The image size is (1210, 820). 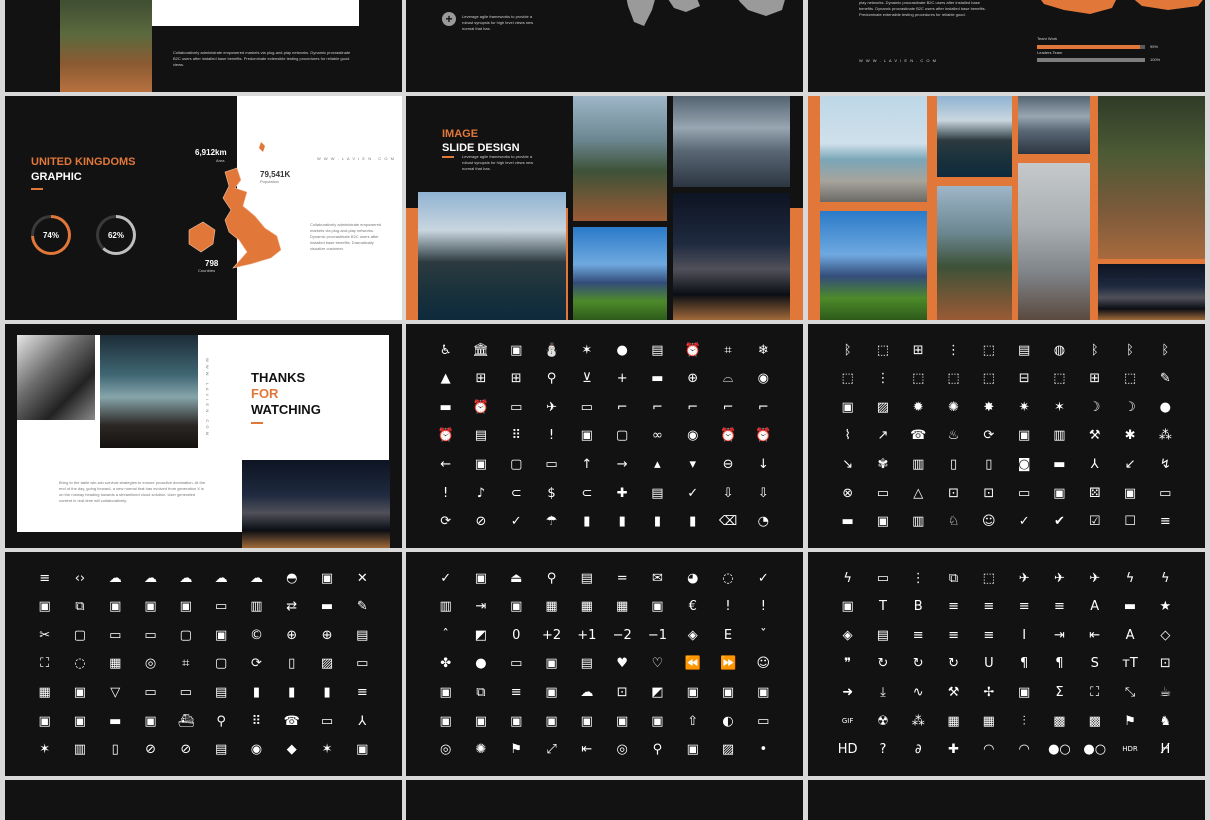 I want to click on crop-5-4-icon: ▭, so click(x=362, y=664).